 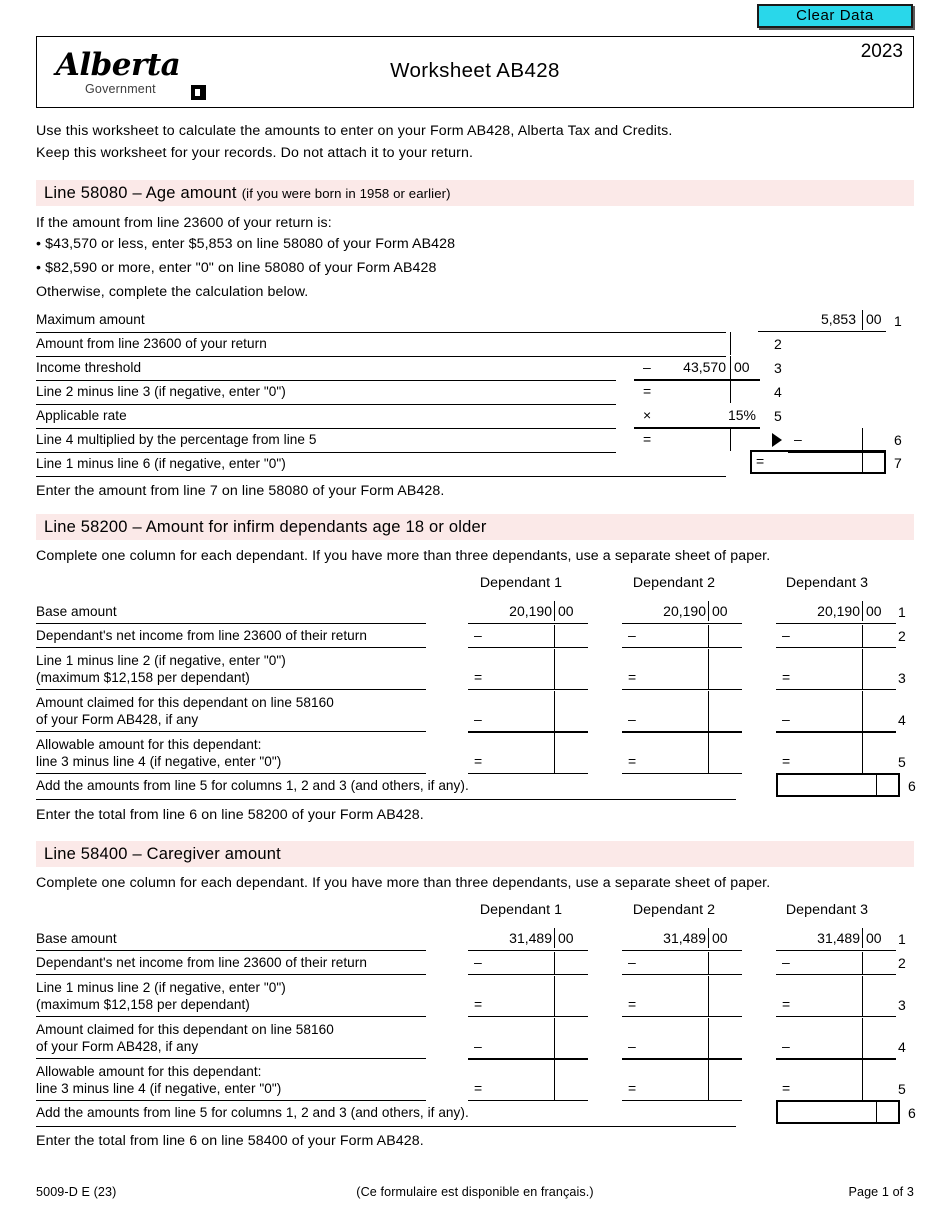 I want to click on row-number: 6, so click(x=898, y=440).